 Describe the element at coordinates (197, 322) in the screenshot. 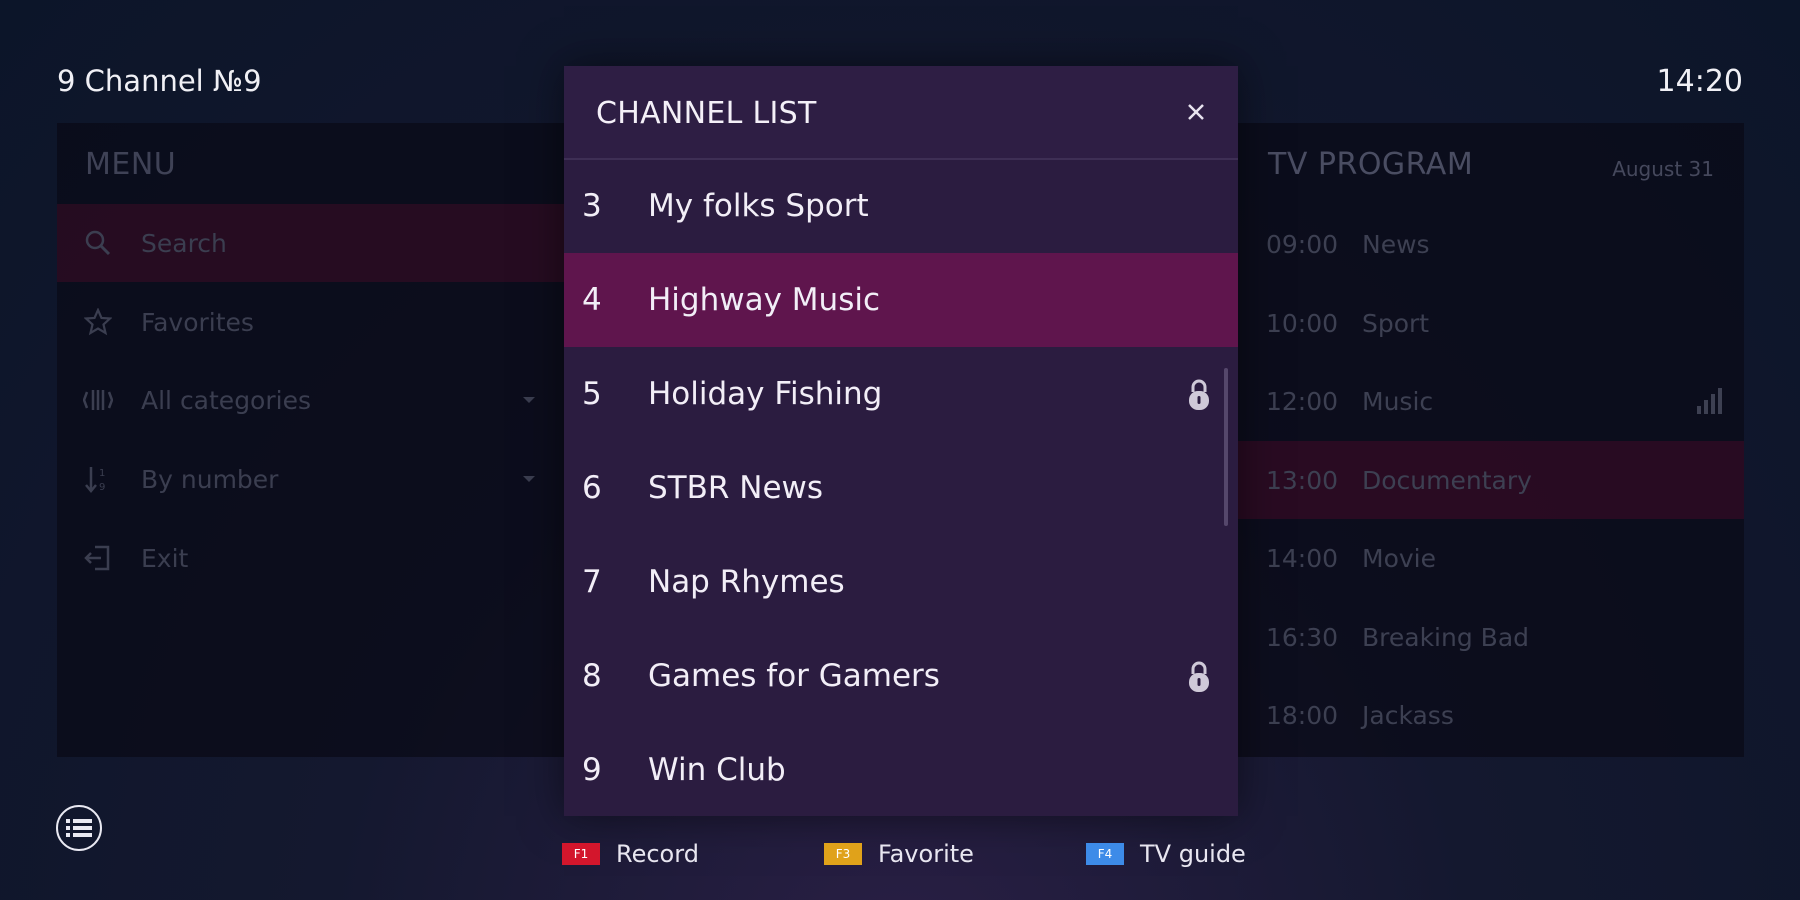

I see `menu-item-label: Favorites` at that location.